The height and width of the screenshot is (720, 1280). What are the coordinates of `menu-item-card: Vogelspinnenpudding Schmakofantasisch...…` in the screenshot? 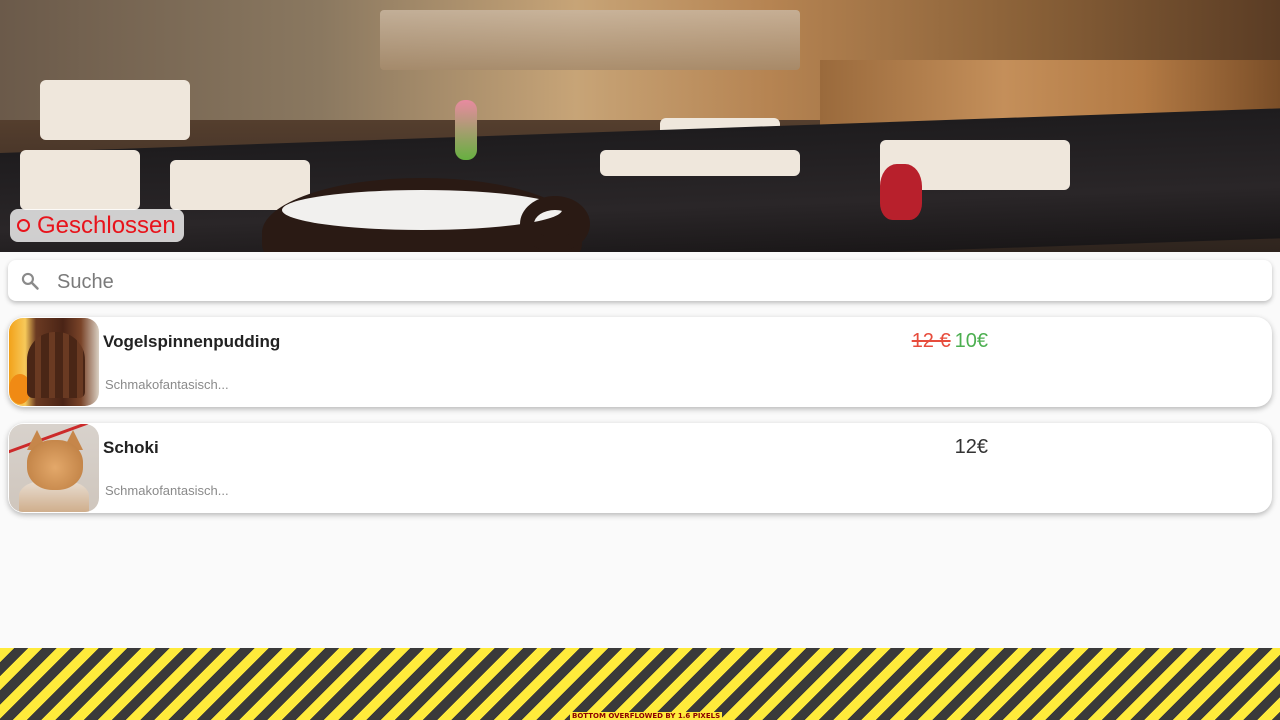 It's located at (640, 362).